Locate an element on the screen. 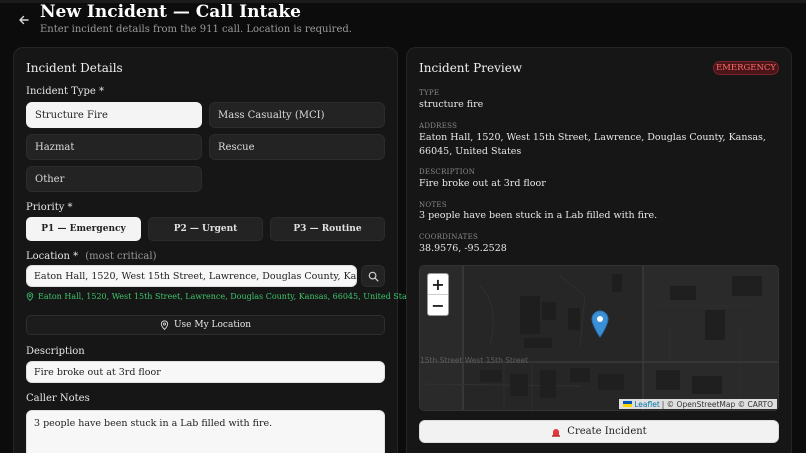 This screenshot has width=806, height=453. zoom-control: + − is located at coordinates (438, 294).